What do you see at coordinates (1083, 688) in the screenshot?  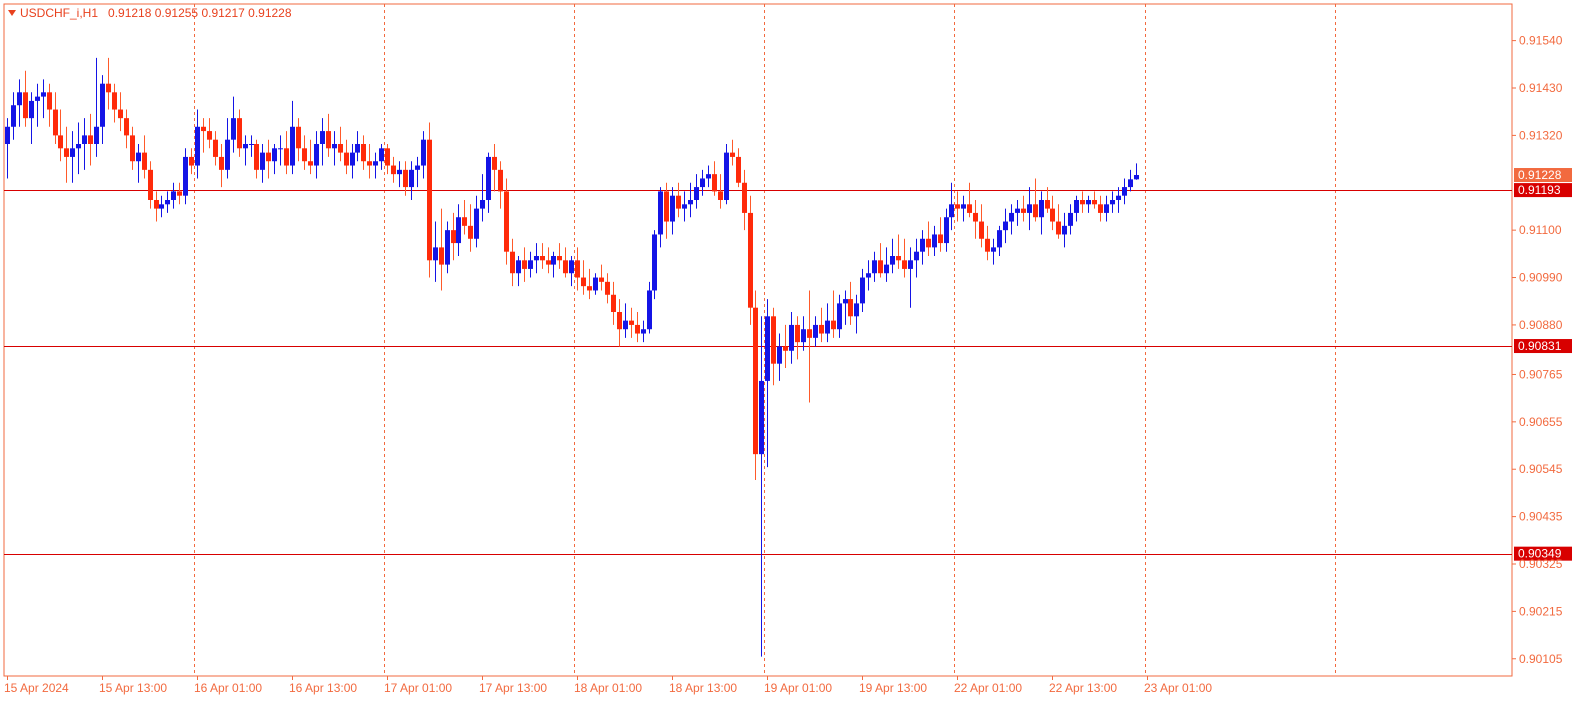 I see `time-axis-label: 22 Apr 13:00` at bounding box center [1083, 688].